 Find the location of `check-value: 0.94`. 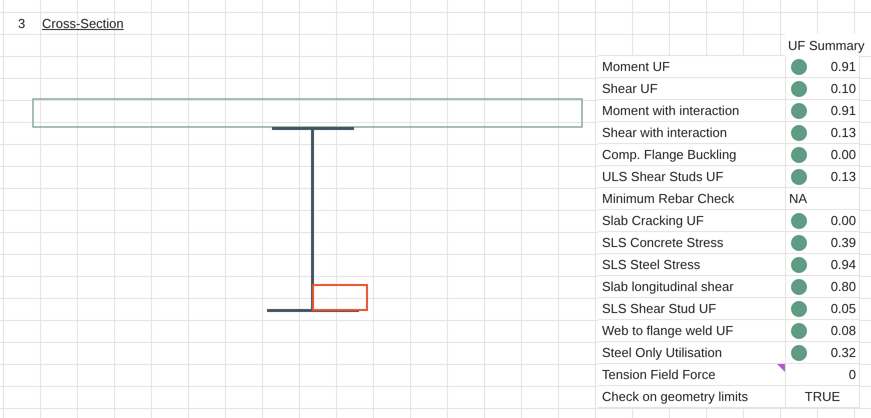

check-value: 0.94 is located at coordinates (843, 264).